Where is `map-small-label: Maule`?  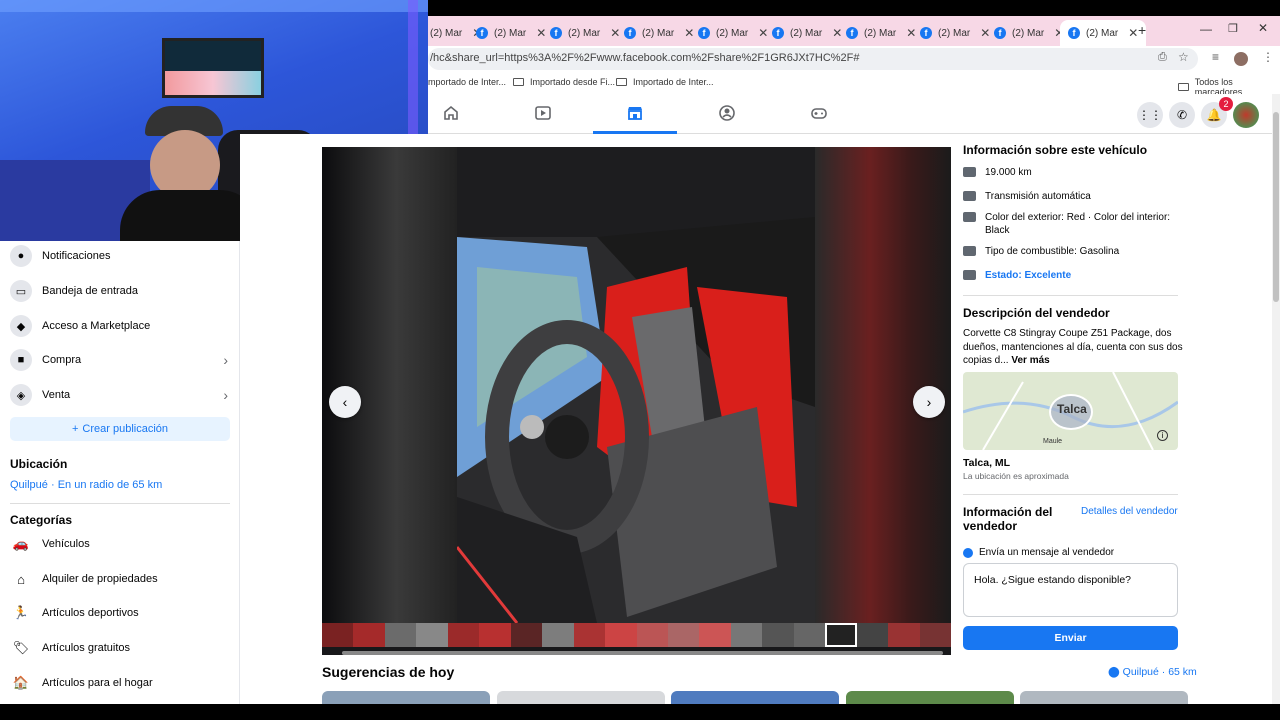 map-small-label: Maule is located at coordinates (1053, 441).